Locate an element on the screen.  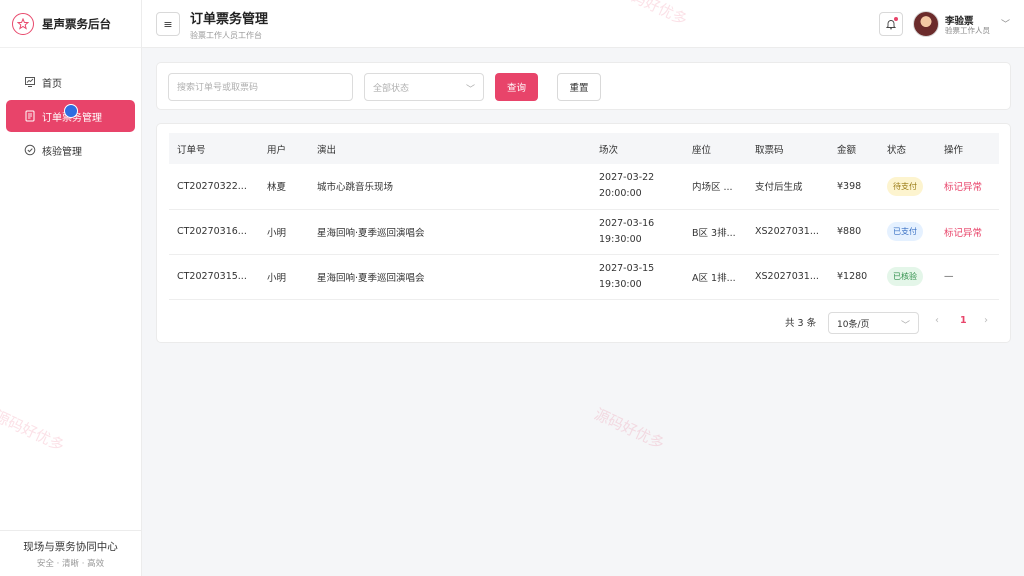
column-header: 金额 is located at coordinates (847, 150).